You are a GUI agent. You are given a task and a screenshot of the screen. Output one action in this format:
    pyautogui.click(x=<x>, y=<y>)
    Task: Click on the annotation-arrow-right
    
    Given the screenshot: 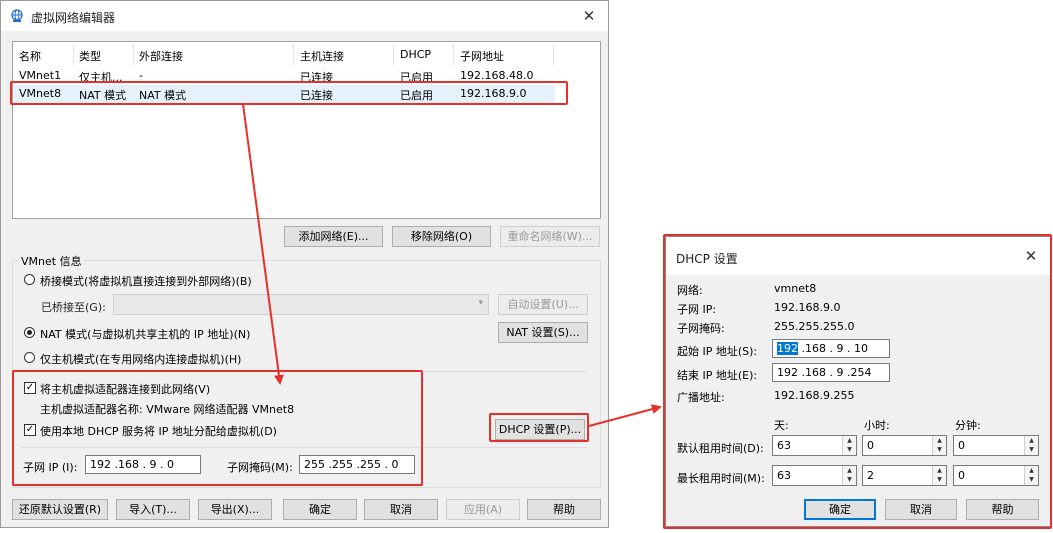 What is the action you would take?
    pyautogui.click(x=625, y=415)
    